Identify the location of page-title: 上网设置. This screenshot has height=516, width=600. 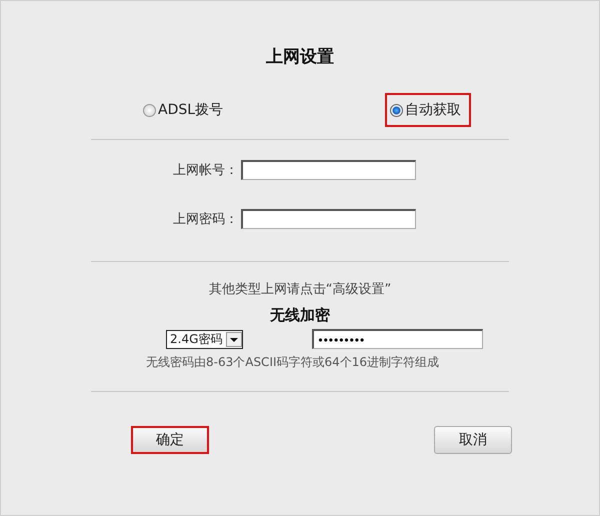
(300, 57).